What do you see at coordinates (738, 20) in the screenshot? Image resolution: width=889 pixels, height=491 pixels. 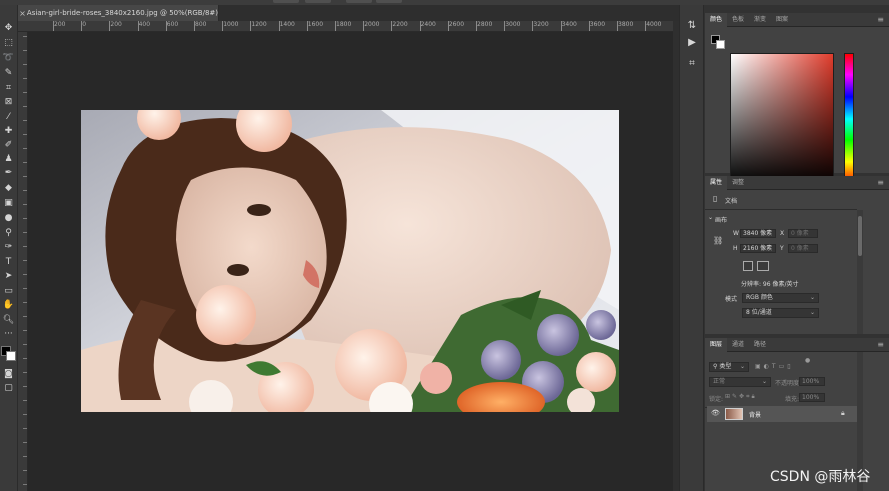 I see `tab-swatches: 色板` at bounding box center [738, 20].